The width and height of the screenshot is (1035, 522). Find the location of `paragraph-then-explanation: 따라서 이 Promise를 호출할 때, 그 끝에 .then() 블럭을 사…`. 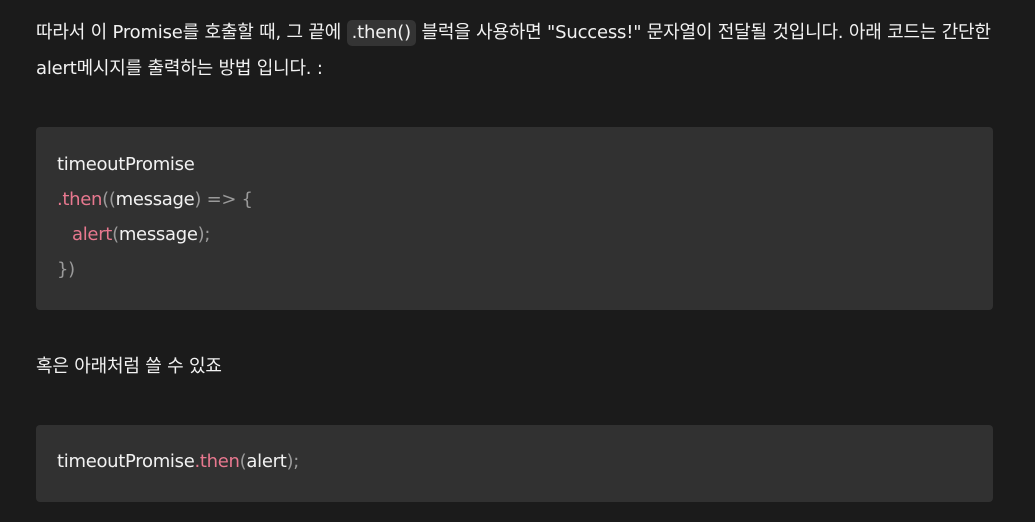

paragraph-then-explanation: 따라서 이 Promise를 호출할 때, 그 끝에 .then() 블럭을 사… is located at coordinates (516, 51).